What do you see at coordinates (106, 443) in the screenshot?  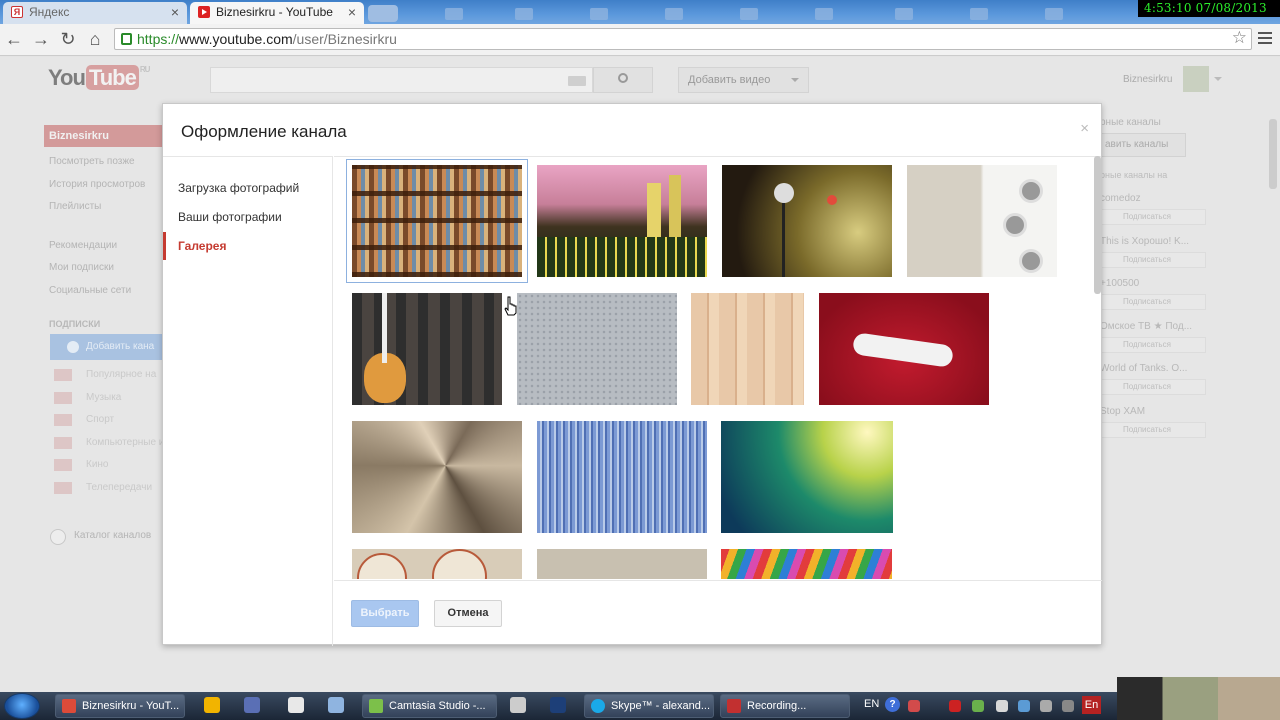 I see `guide-sub-item: Компьютерные и` at bounding box center [106, 443].